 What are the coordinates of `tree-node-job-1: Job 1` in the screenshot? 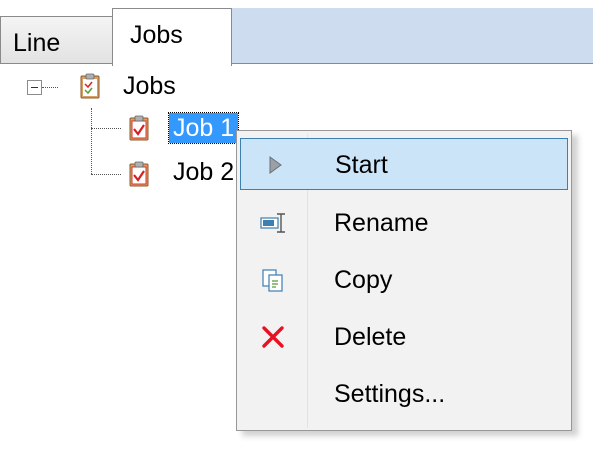 It's located at (203, 128).